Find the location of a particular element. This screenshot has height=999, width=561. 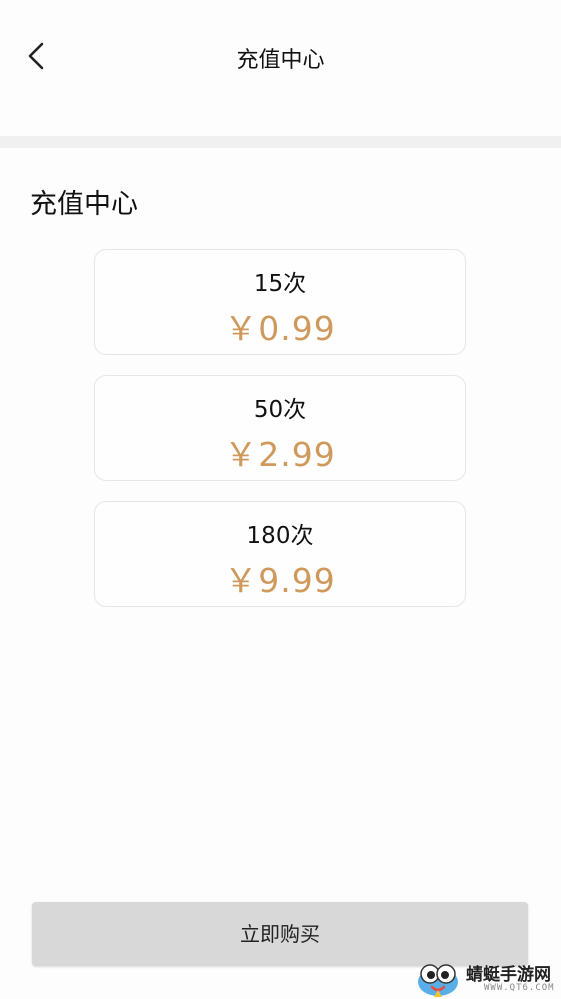

package-option-50: 50次 ￥2.99 is located at coordinates (280, 428).